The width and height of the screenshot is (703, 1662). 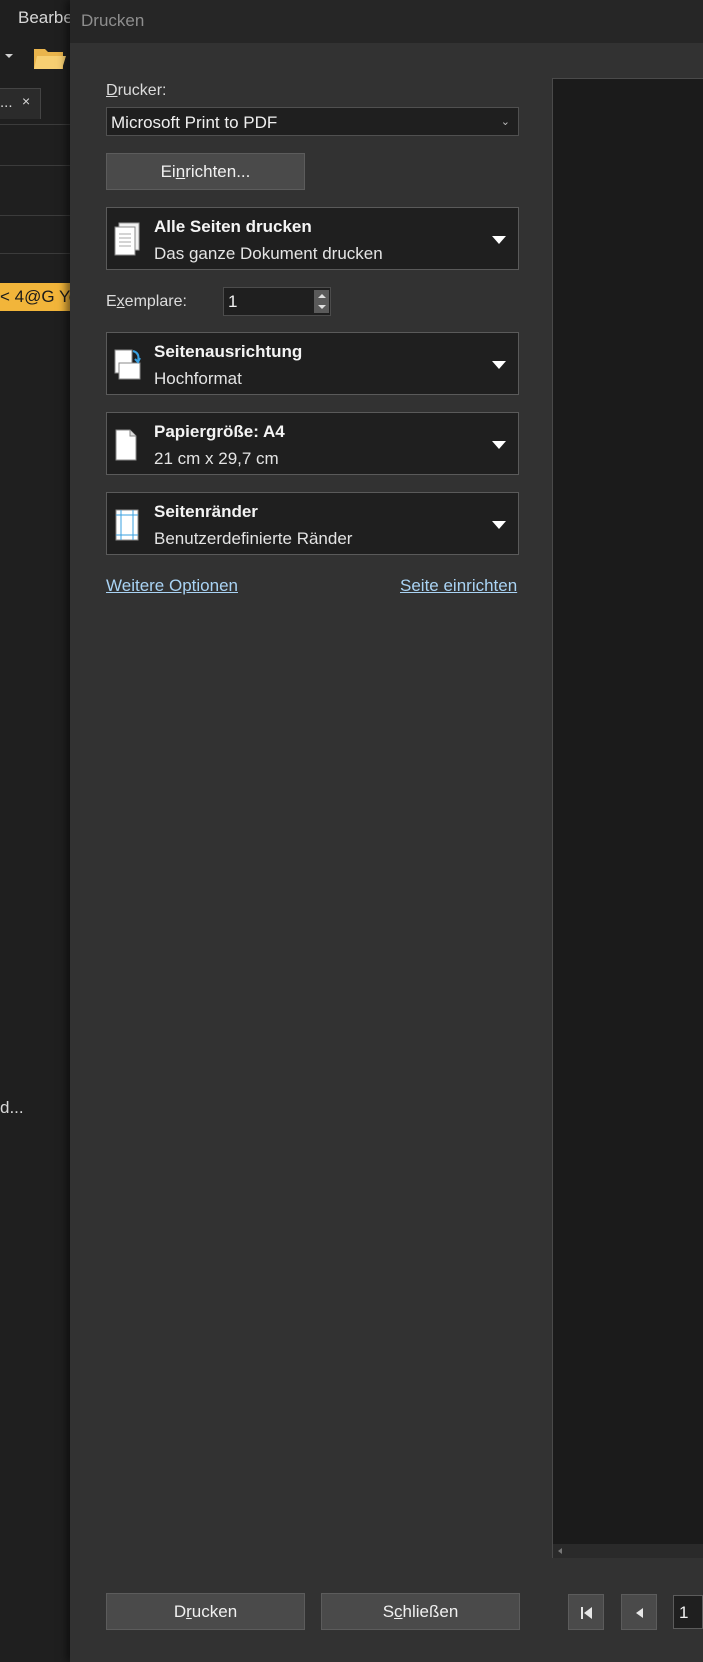 What do you see at coordinates (386, 21) in the screenshot?
I see `dialog-titlebar: Drucken` at bounding box center [386, 21].